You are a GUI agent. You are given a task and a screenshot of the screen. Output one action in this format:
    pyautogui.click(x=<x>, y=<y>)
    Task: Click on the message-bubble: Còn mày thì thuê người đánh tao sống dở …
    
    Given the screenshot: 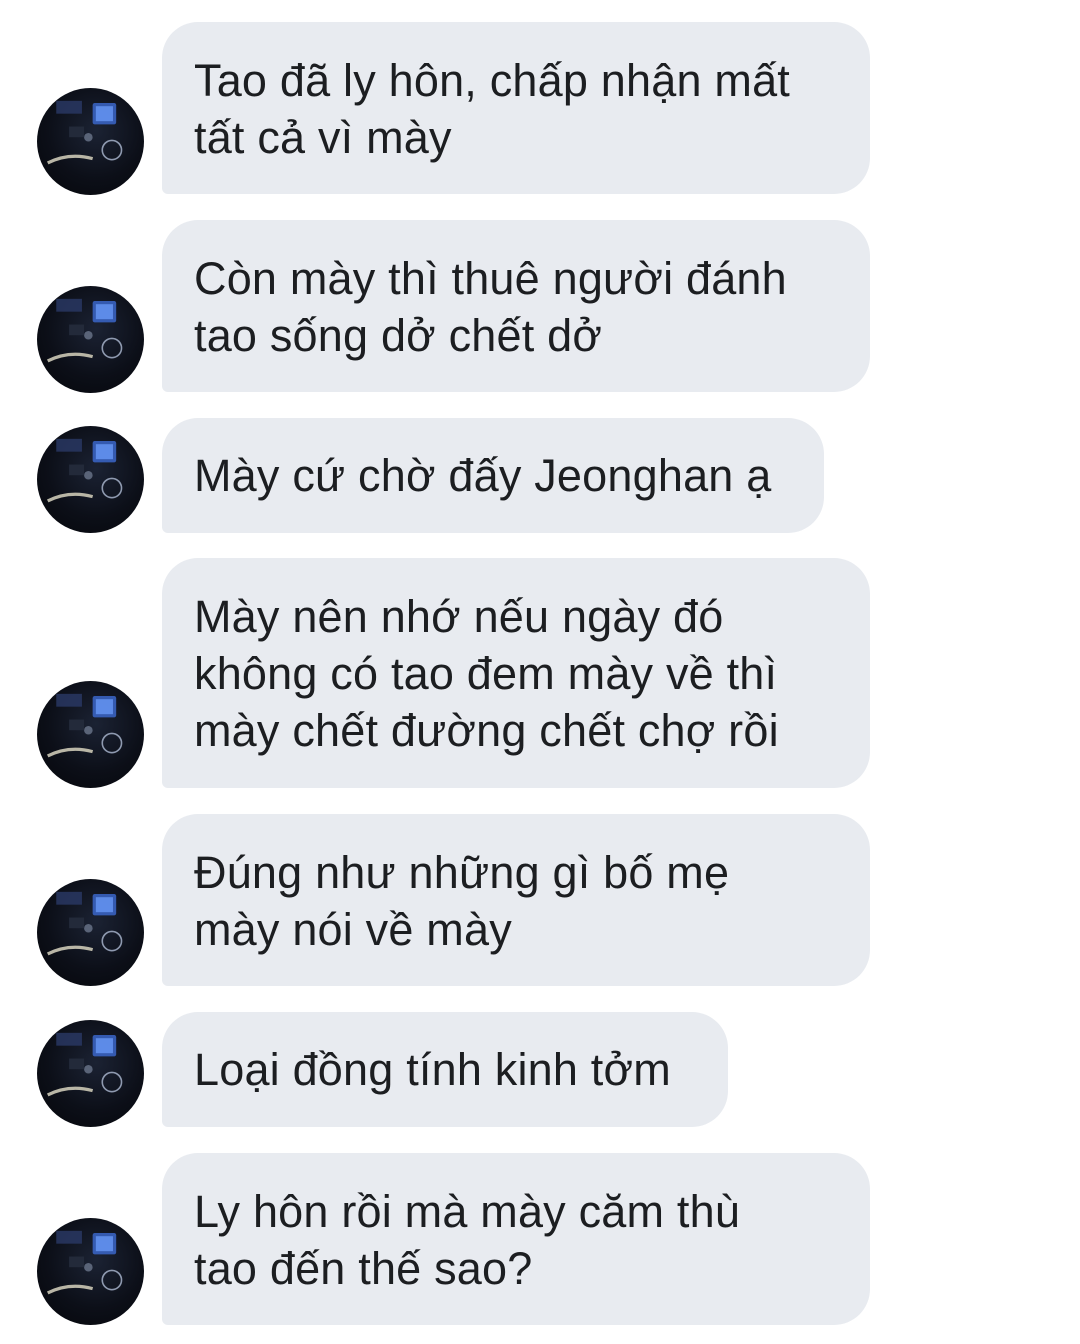 What is the action you would take?
    pyautogui.click(x=516, y=306)
    